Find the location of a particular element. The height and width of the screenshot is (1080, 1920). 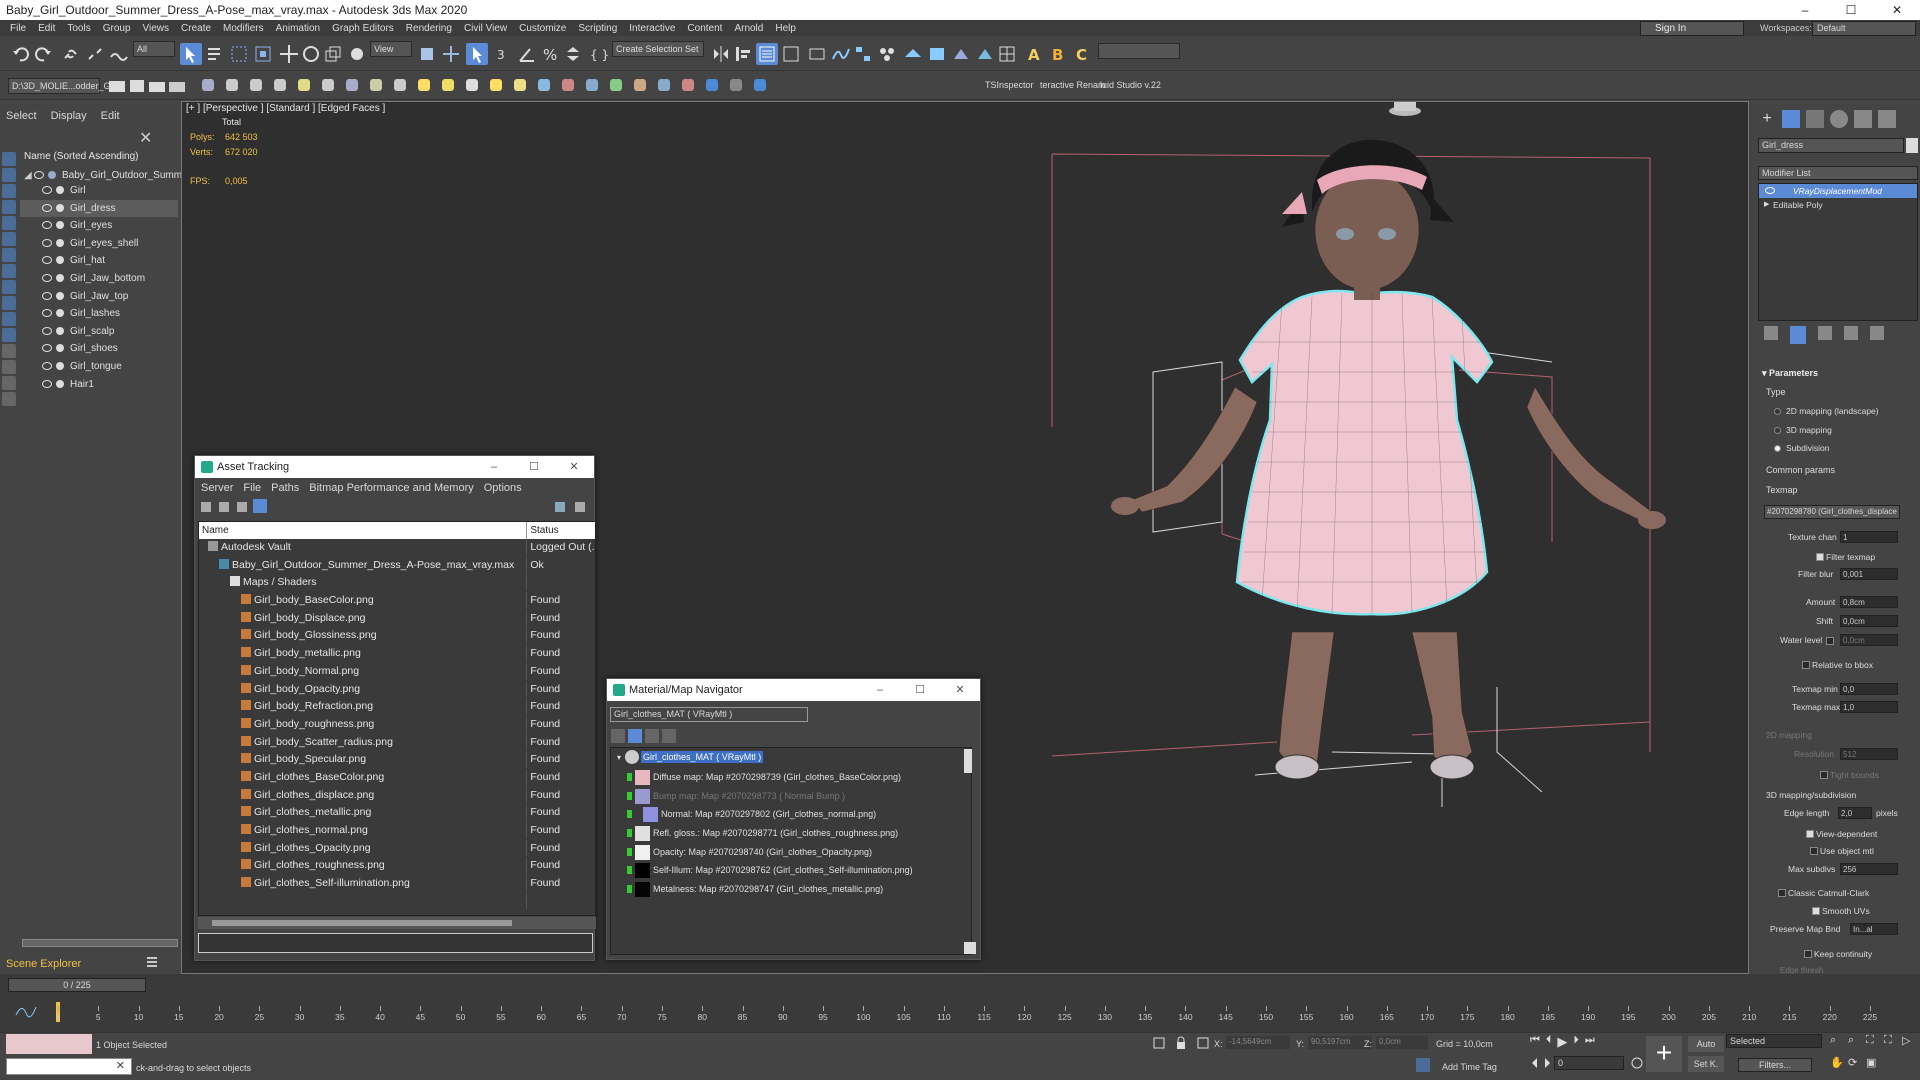

maximize-button: ☐ is located at coordinates (1851, 10).